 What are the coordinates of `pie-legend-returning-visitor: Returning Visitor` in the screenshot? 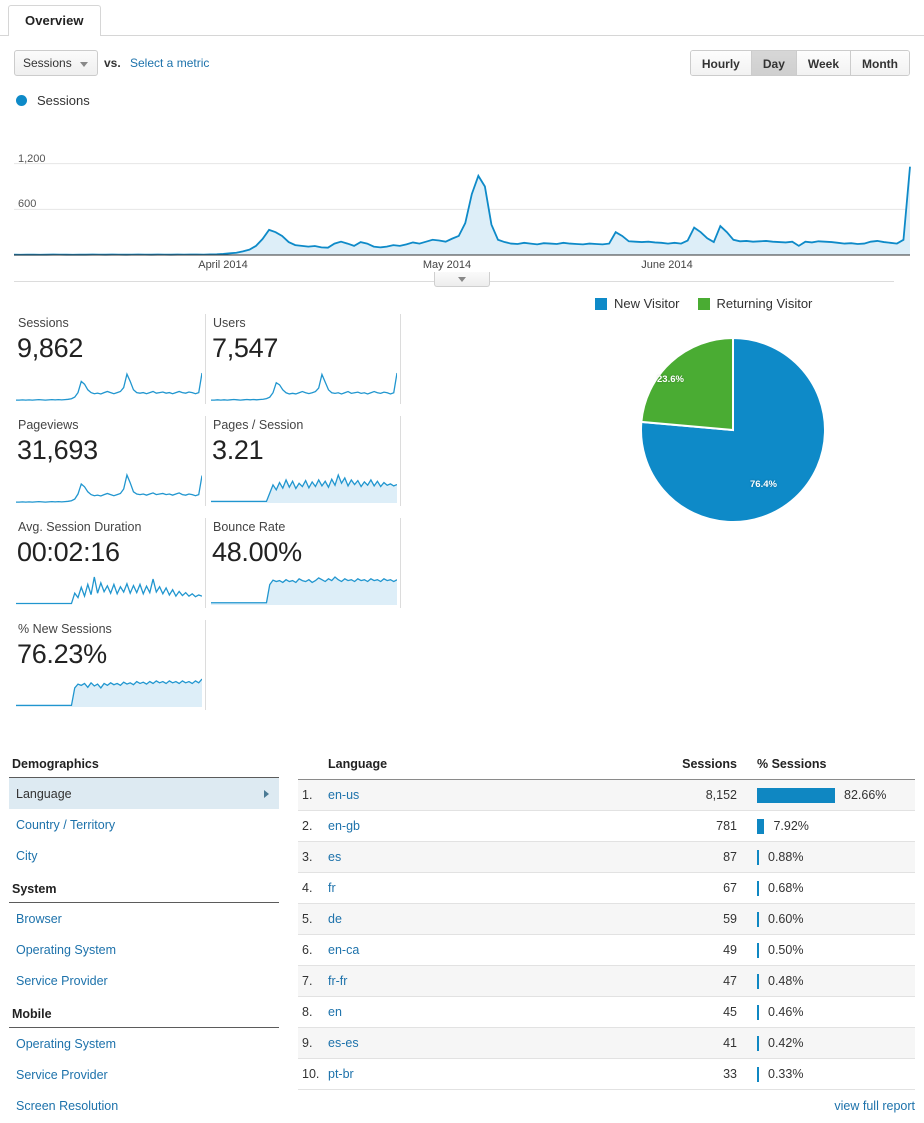 It's located at (755, 303).